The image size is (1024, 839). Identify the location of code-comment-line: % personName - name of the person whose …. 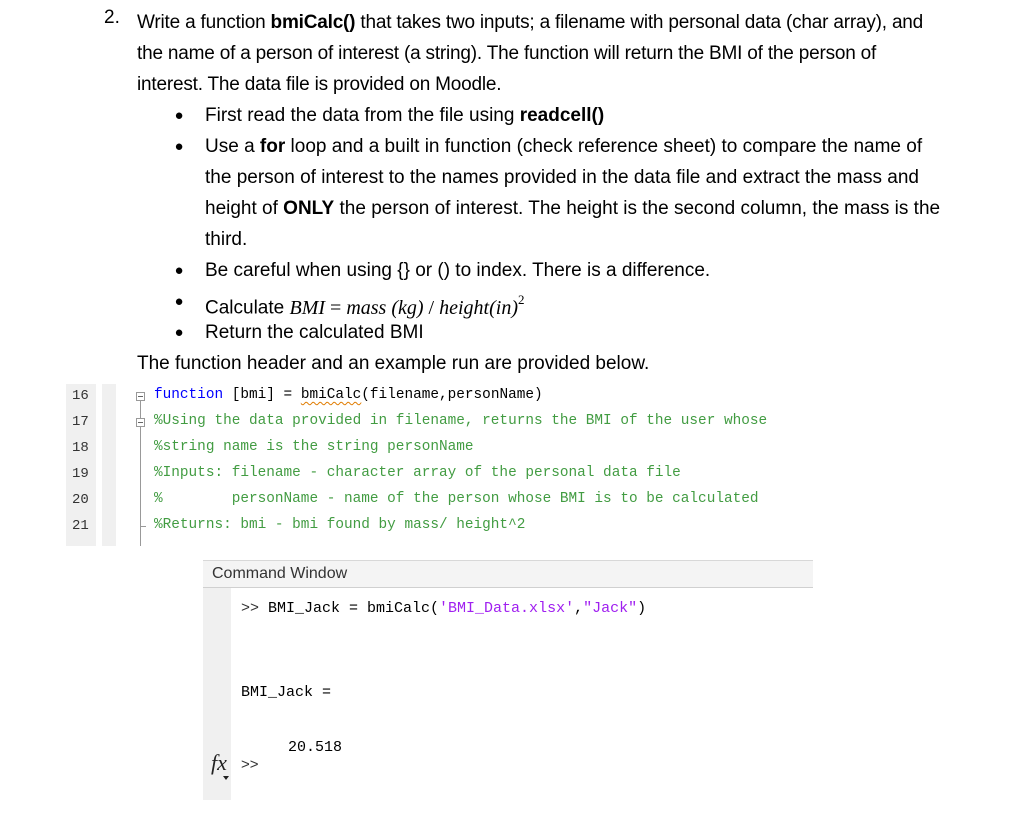
(456, 499).